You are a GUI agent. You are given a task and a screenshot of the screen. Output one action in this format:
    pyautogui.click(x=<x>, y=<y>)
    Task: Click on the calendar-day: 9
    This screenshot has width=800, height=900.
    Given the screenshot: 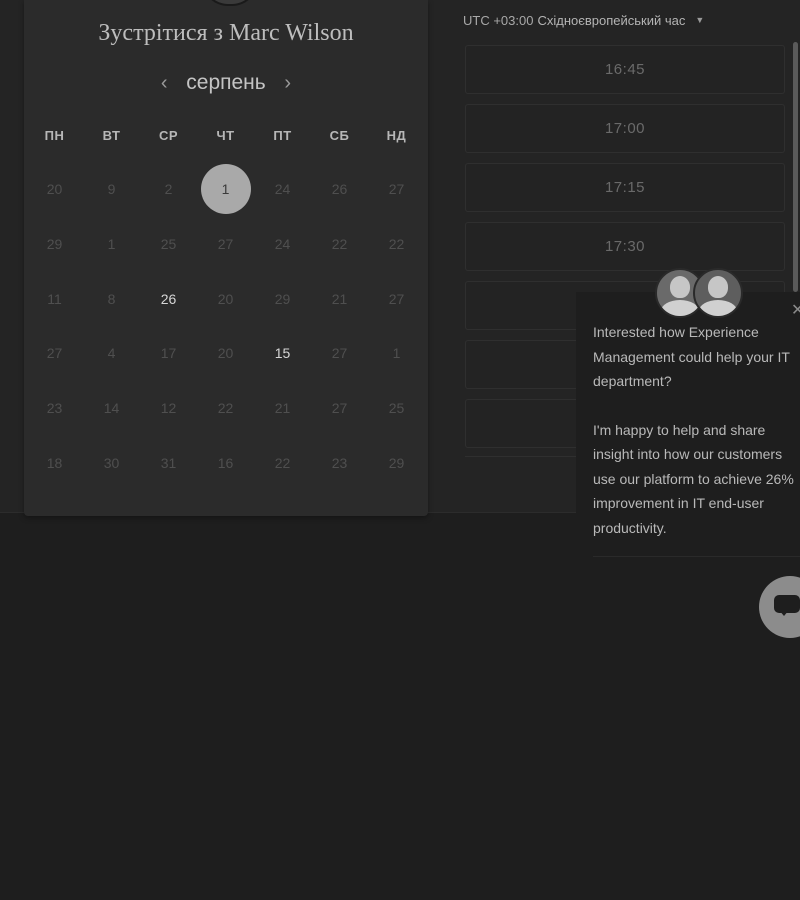 What is the action you would take?
    pyautogui.click(x=111, y=189)
    